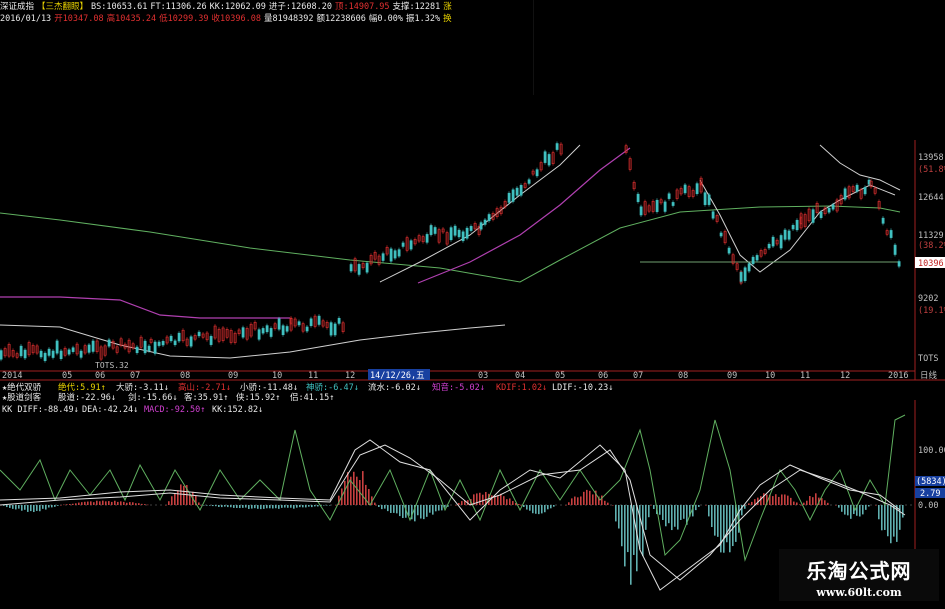  What do you see at coordinates (931, 236) in the screenshot?
I see `price-tick: 11329` at bounding box center [931, 236].